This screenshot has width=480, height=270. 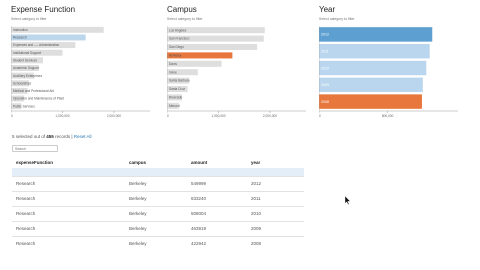 I want to click on bar-label: Medical and Professional Aid, so click(x=33, y=91).